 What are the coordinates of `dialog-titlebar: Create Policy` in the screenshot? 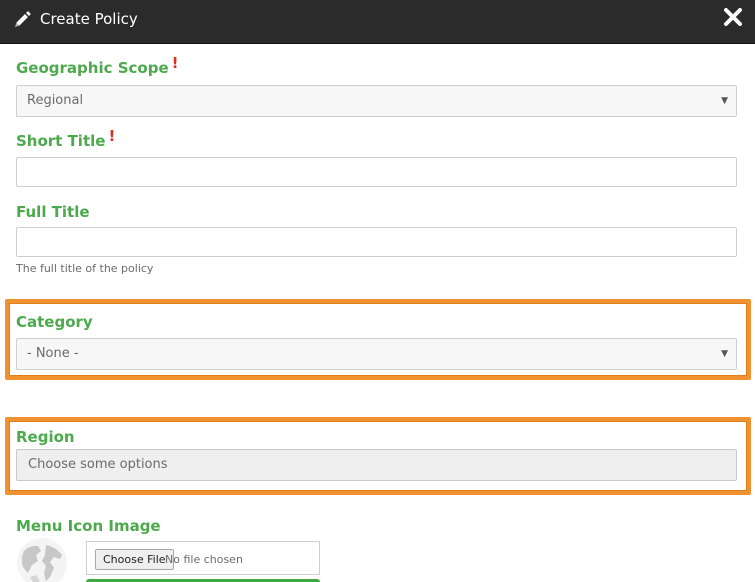 It's located at (377, 22).